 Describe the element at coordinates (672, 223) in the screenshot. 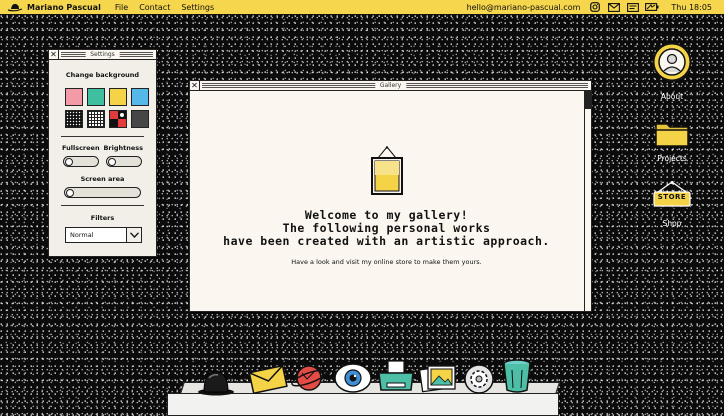

I see `shop-label: Shop` at that location.